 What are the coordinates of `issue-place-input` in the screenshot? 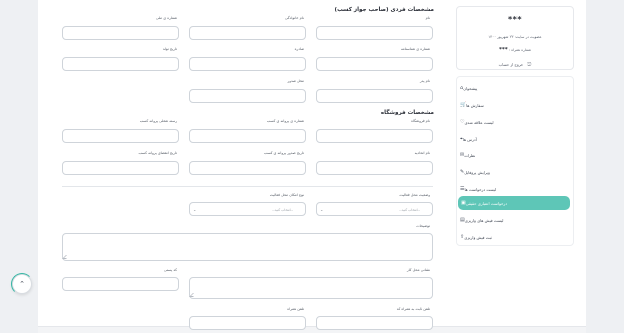 It's located at (247, 96).